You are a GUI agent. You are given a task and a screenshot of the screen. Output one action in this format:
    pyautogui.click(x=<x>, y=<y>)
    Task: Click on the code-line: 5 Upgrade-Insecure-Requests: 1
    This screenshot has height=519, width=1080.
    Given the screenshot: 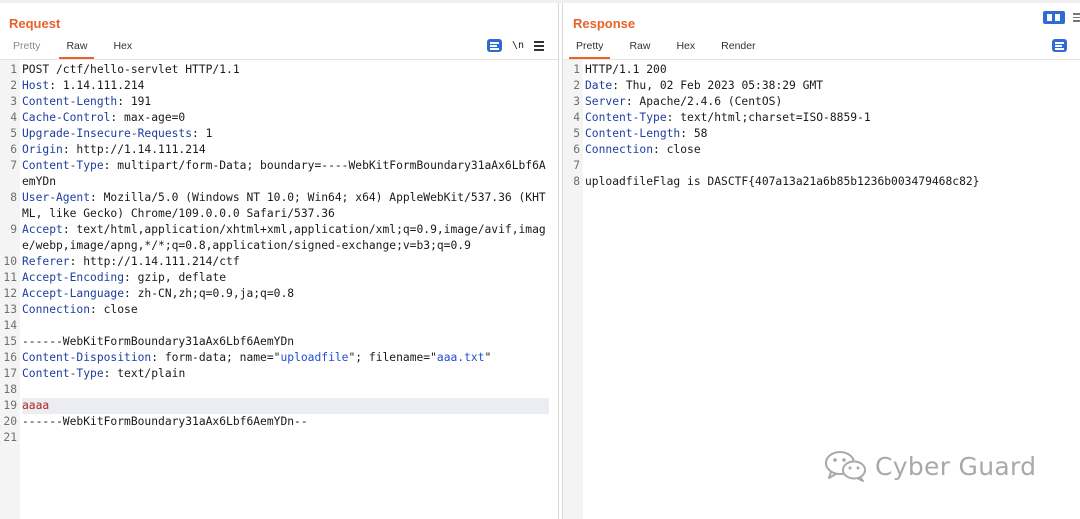 What is the action you would take?
    pyautogui.click(x=279, y=134)
    